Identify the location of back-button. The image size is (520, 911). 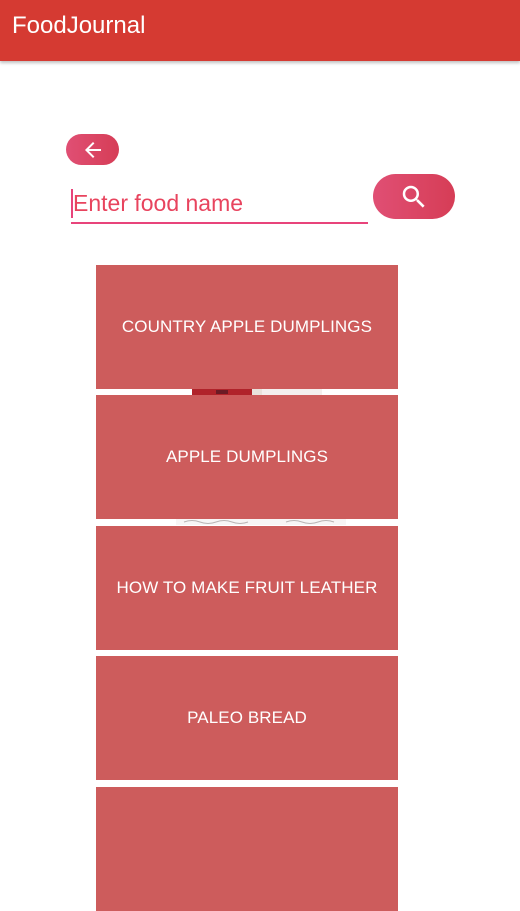
(92, 149).